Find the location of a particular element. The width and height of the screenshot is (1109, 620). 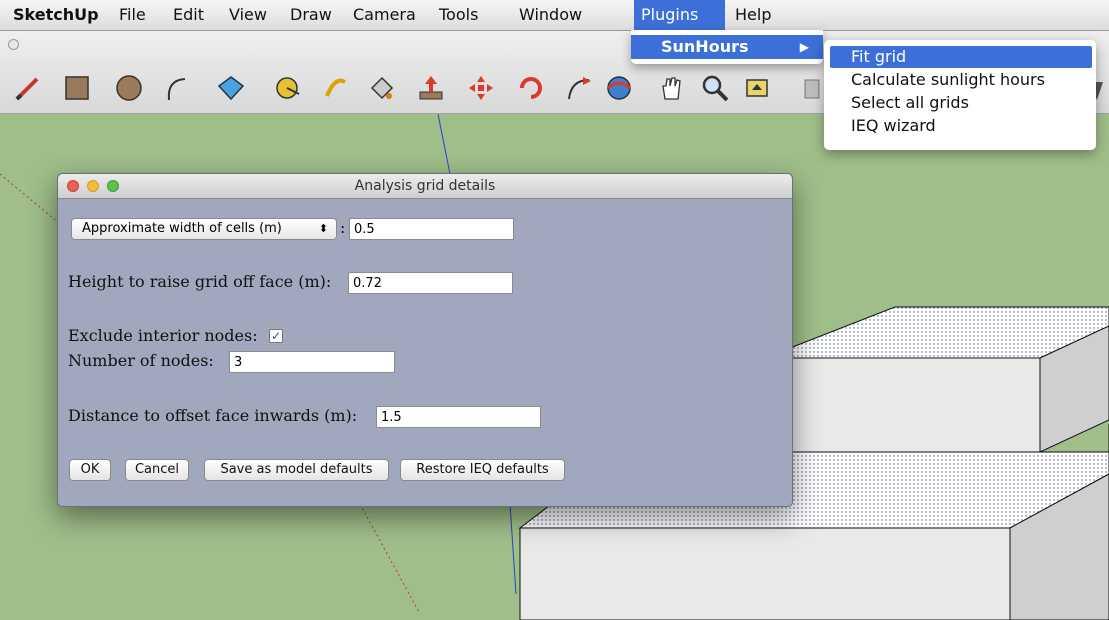

pencil-icon is located at coordinates (27, 88).